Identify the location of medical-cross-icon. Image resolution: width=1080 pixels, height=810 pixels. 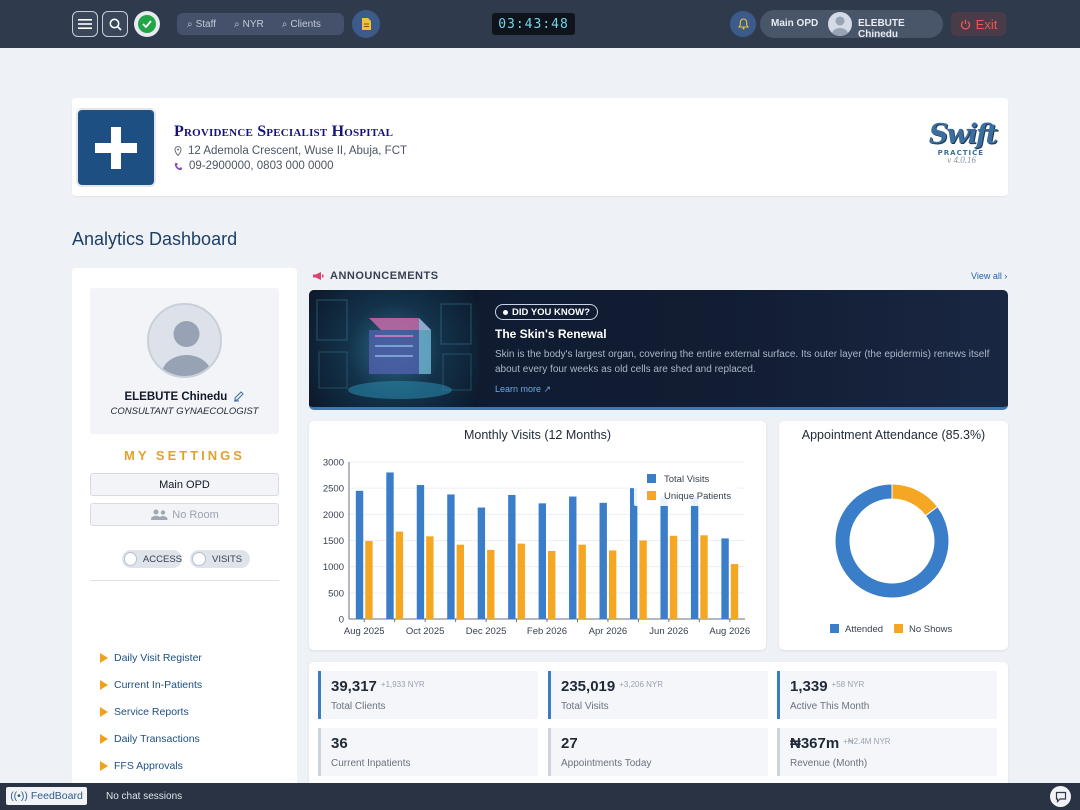
(116, 147).